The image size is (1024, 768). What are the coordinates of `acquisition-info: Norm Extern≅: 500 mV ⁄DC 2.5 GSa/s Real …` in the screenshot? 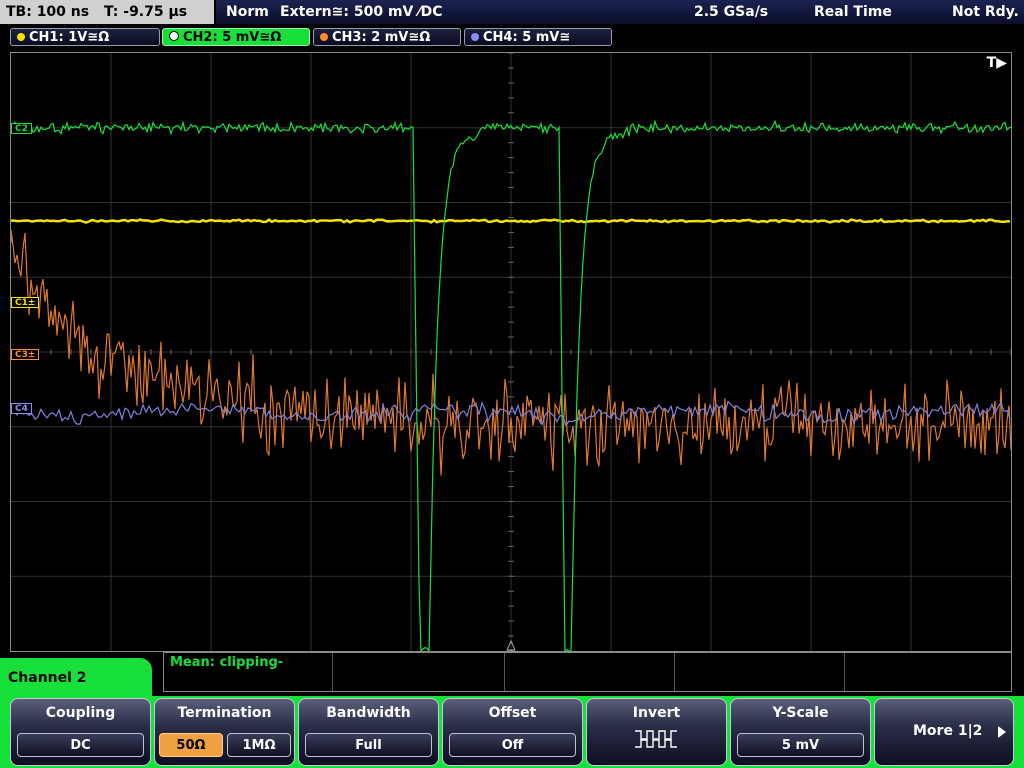 It's located at (620, 12).